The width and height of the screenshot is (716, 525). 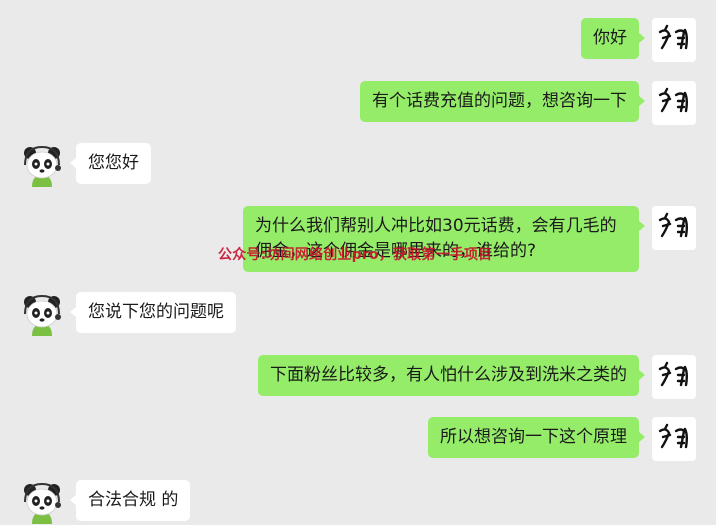 I want to click on message-bubble-outgoing: 你好, so click(x=613, y=38).